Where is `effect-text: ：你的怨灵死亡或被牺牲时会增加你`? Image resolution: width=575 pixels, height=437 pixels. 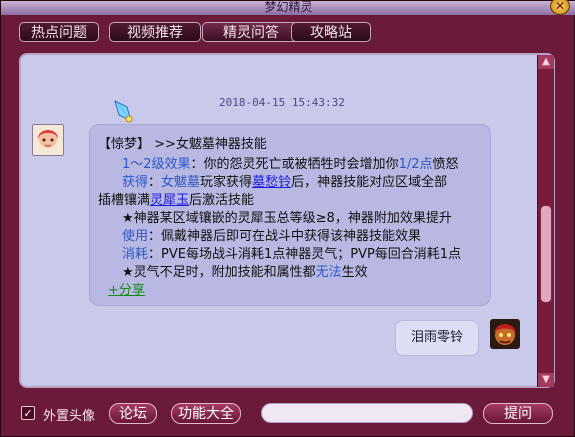
effect-text: ：你的怨灵死亡或被牺牲时会增加你 is located at coordinates (294, 164).